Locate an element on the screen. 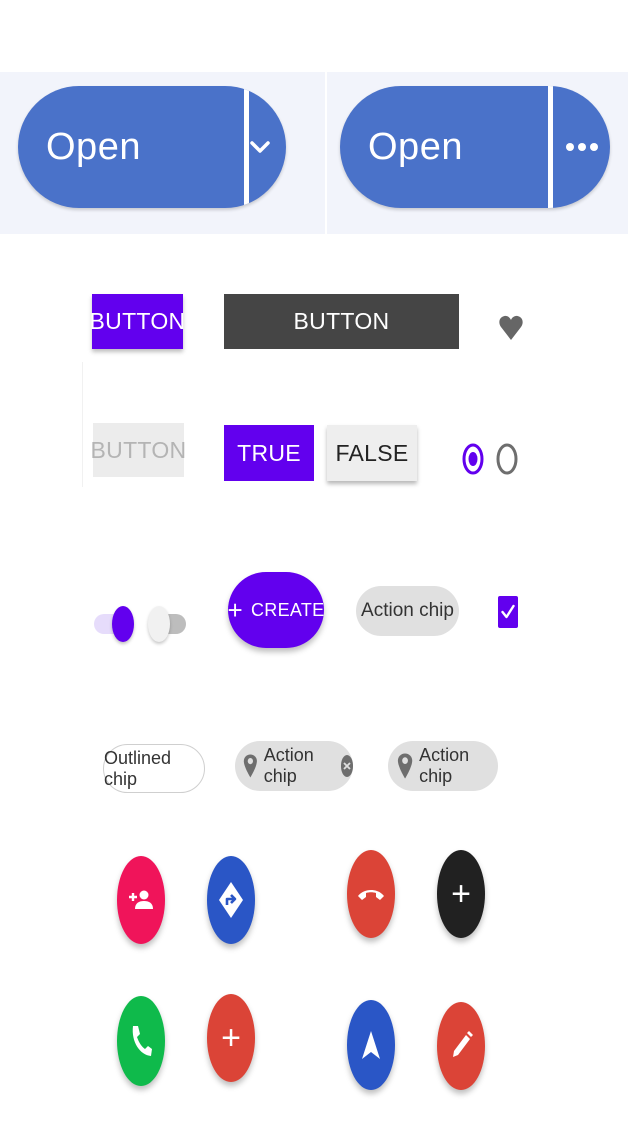 This screenshot has width=640, height=1138. outlined-chip: Outlined chip is located at coordinates (154, 768).